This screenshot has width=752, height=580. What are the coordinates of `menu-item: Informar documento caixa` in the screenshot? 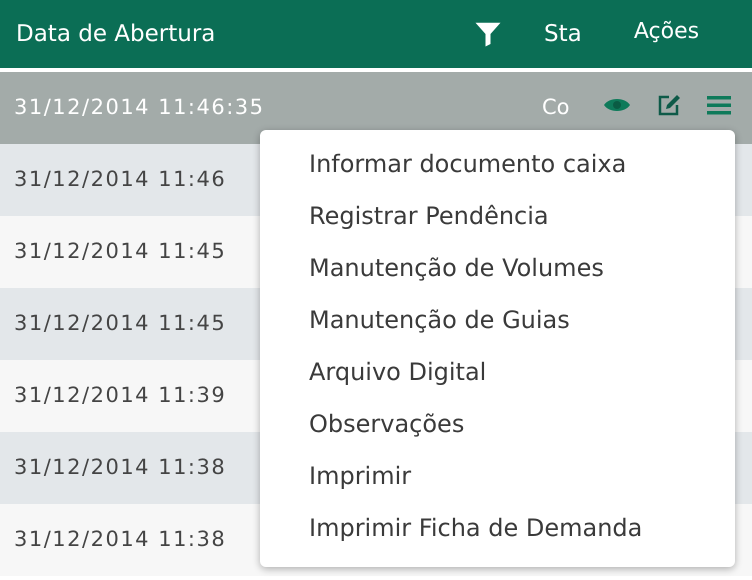 It's located at (522, 172).